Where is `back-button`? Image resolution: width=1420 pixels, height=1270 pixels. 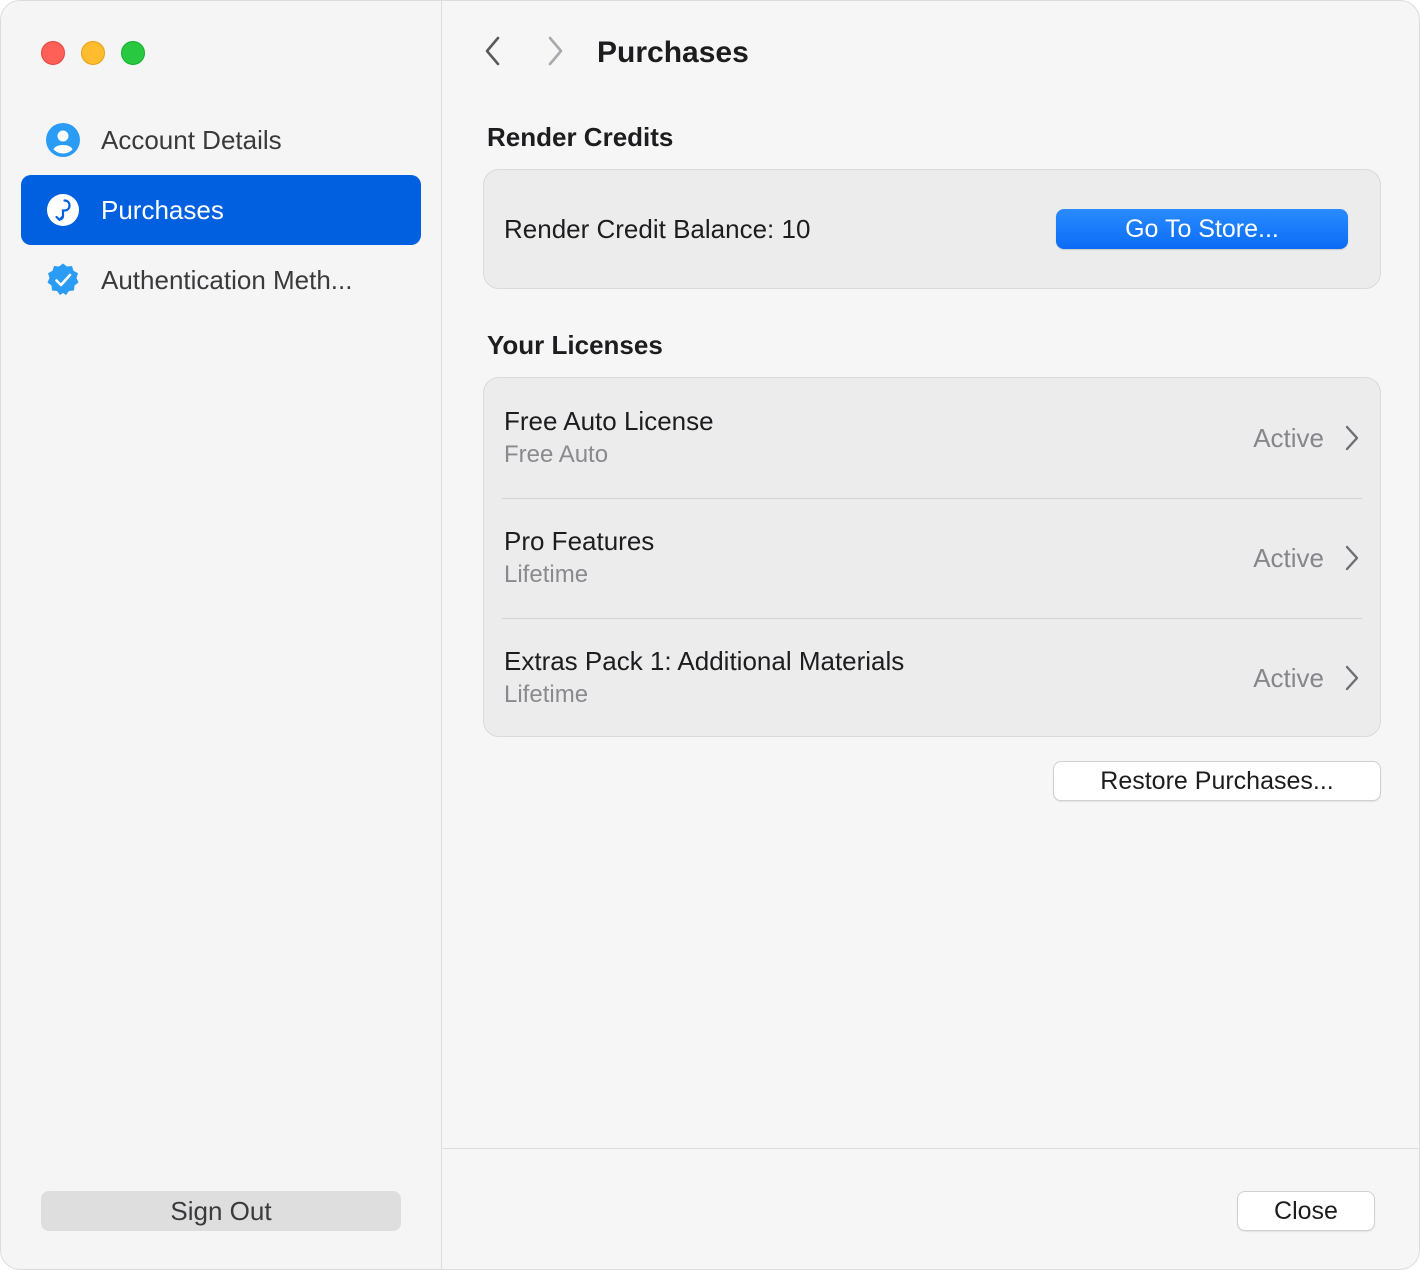
back-button is located at coordinates (493, 53).